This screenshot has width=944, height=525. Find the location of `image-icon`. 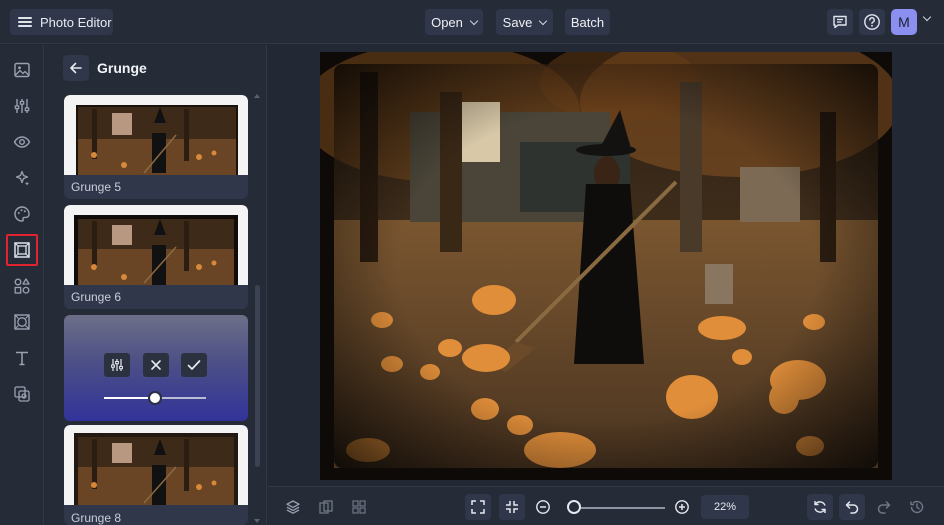

image-icon is located at coordinates (22, 70).